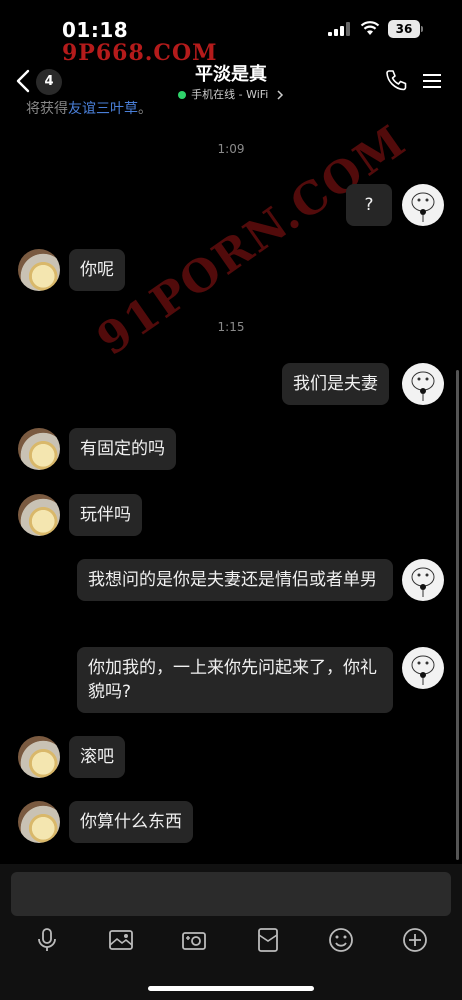 This screenshot has width=462, height=1000. Describe the element at coordinates (97, 270) in the screenshot. I see `incoming-message-bubble: 你呢` at that location.